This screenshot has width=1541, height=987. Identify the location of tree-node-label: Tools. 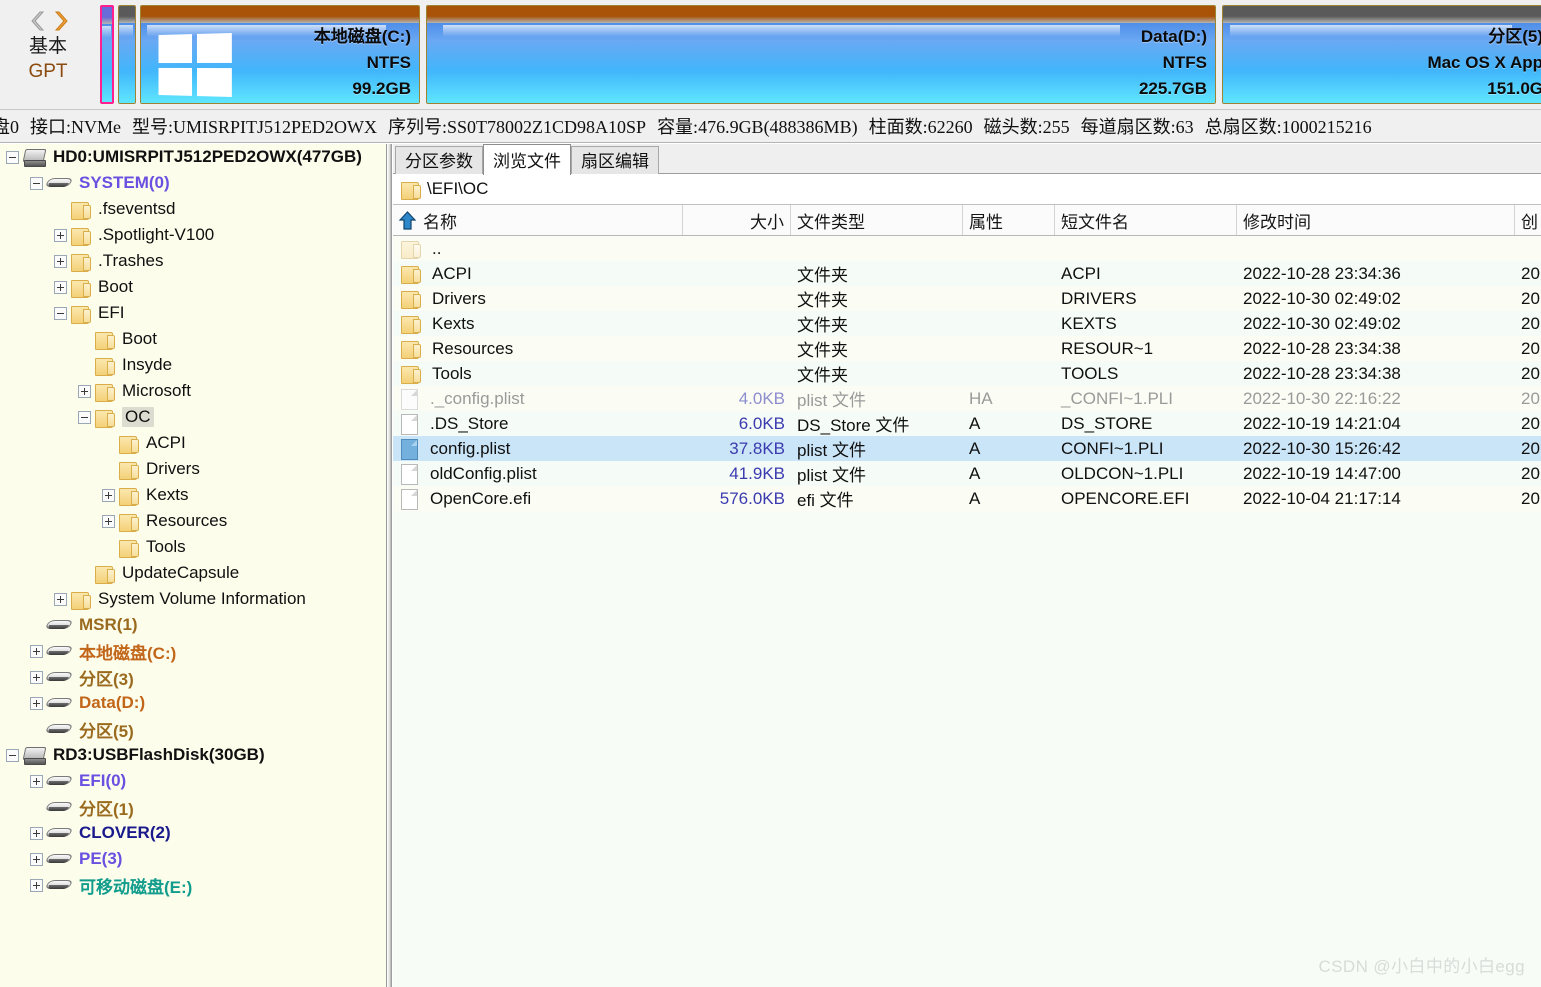
(166, 546).